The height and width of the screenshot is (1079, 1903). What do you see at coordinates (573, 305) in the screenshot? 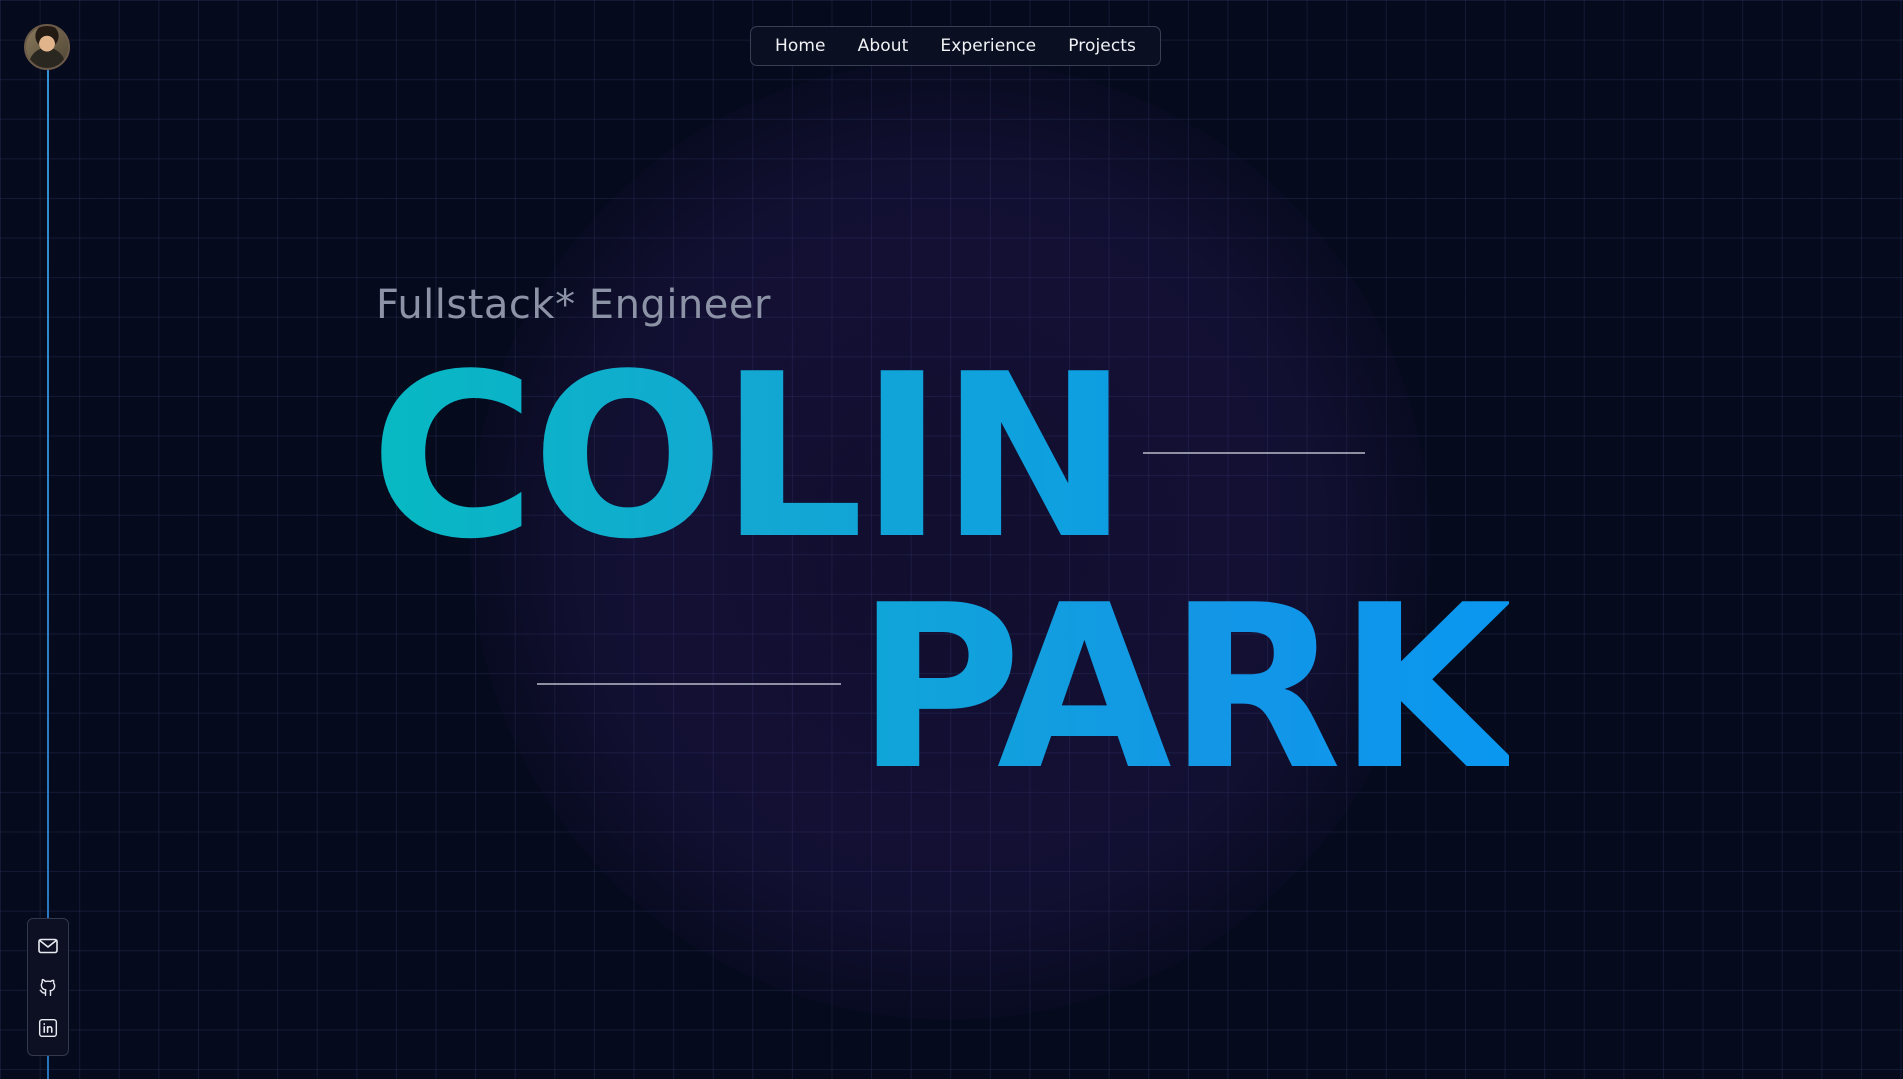
I see `hero-subtitle: Fullstack* Engineer` at bounding box center [573, 305].